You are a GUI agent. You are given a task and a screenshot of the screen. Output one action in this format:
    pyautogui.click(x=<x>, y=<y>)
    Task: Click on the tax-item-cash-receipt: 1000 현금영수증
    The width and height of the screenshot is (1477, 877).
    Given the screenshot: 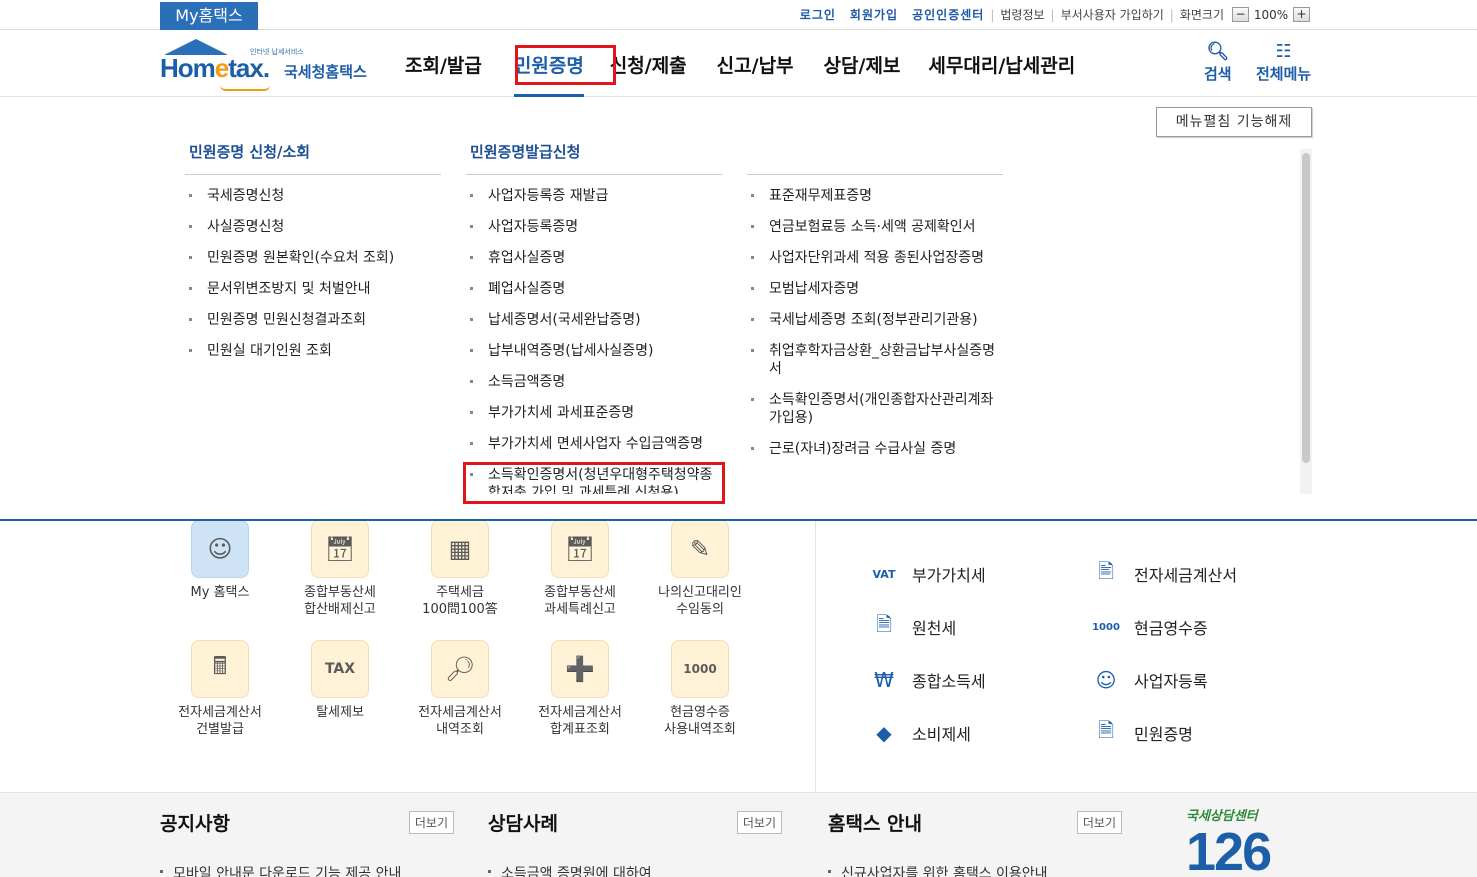 What is the action you would take?
    pyautogui.click(x=1149, y=627)
    